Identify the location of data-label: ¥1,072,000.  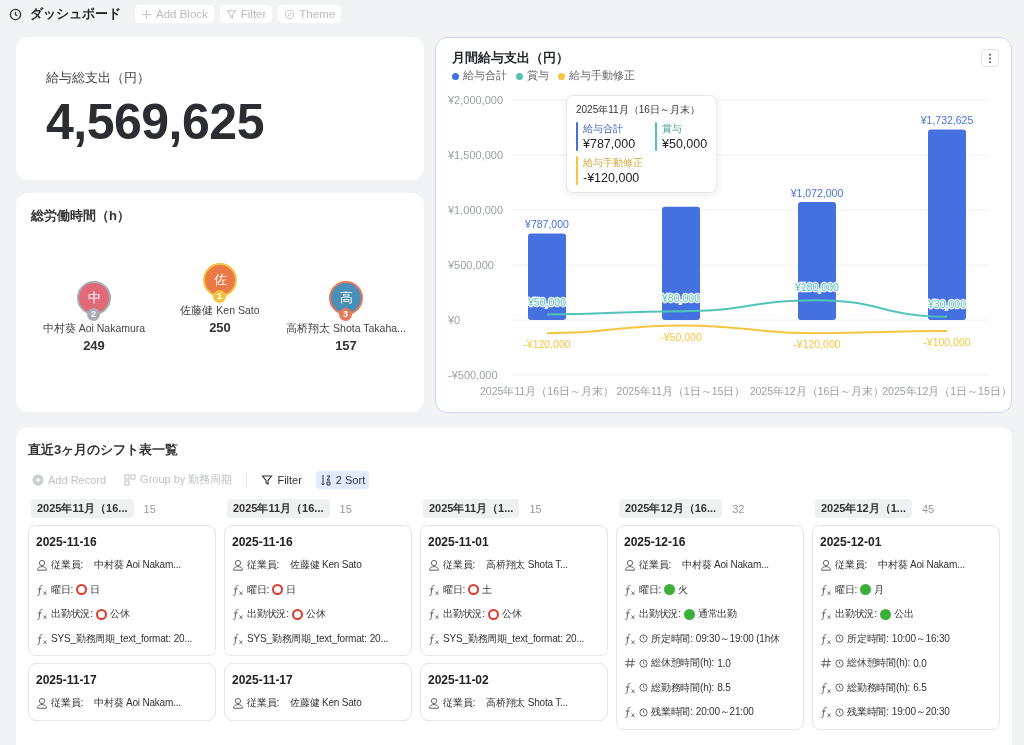
(817, 193).